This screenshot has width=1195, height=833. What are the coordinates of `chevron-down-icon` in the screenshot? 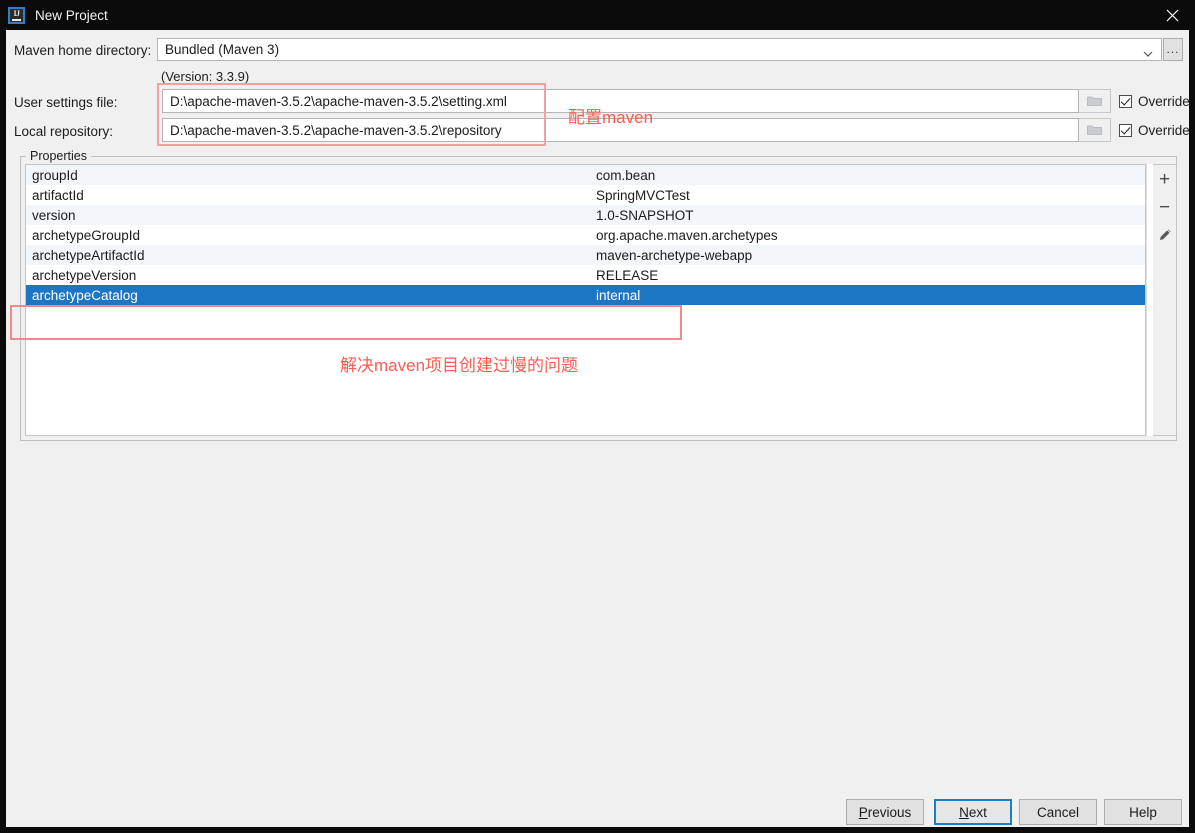 It's located at (1148, 52).